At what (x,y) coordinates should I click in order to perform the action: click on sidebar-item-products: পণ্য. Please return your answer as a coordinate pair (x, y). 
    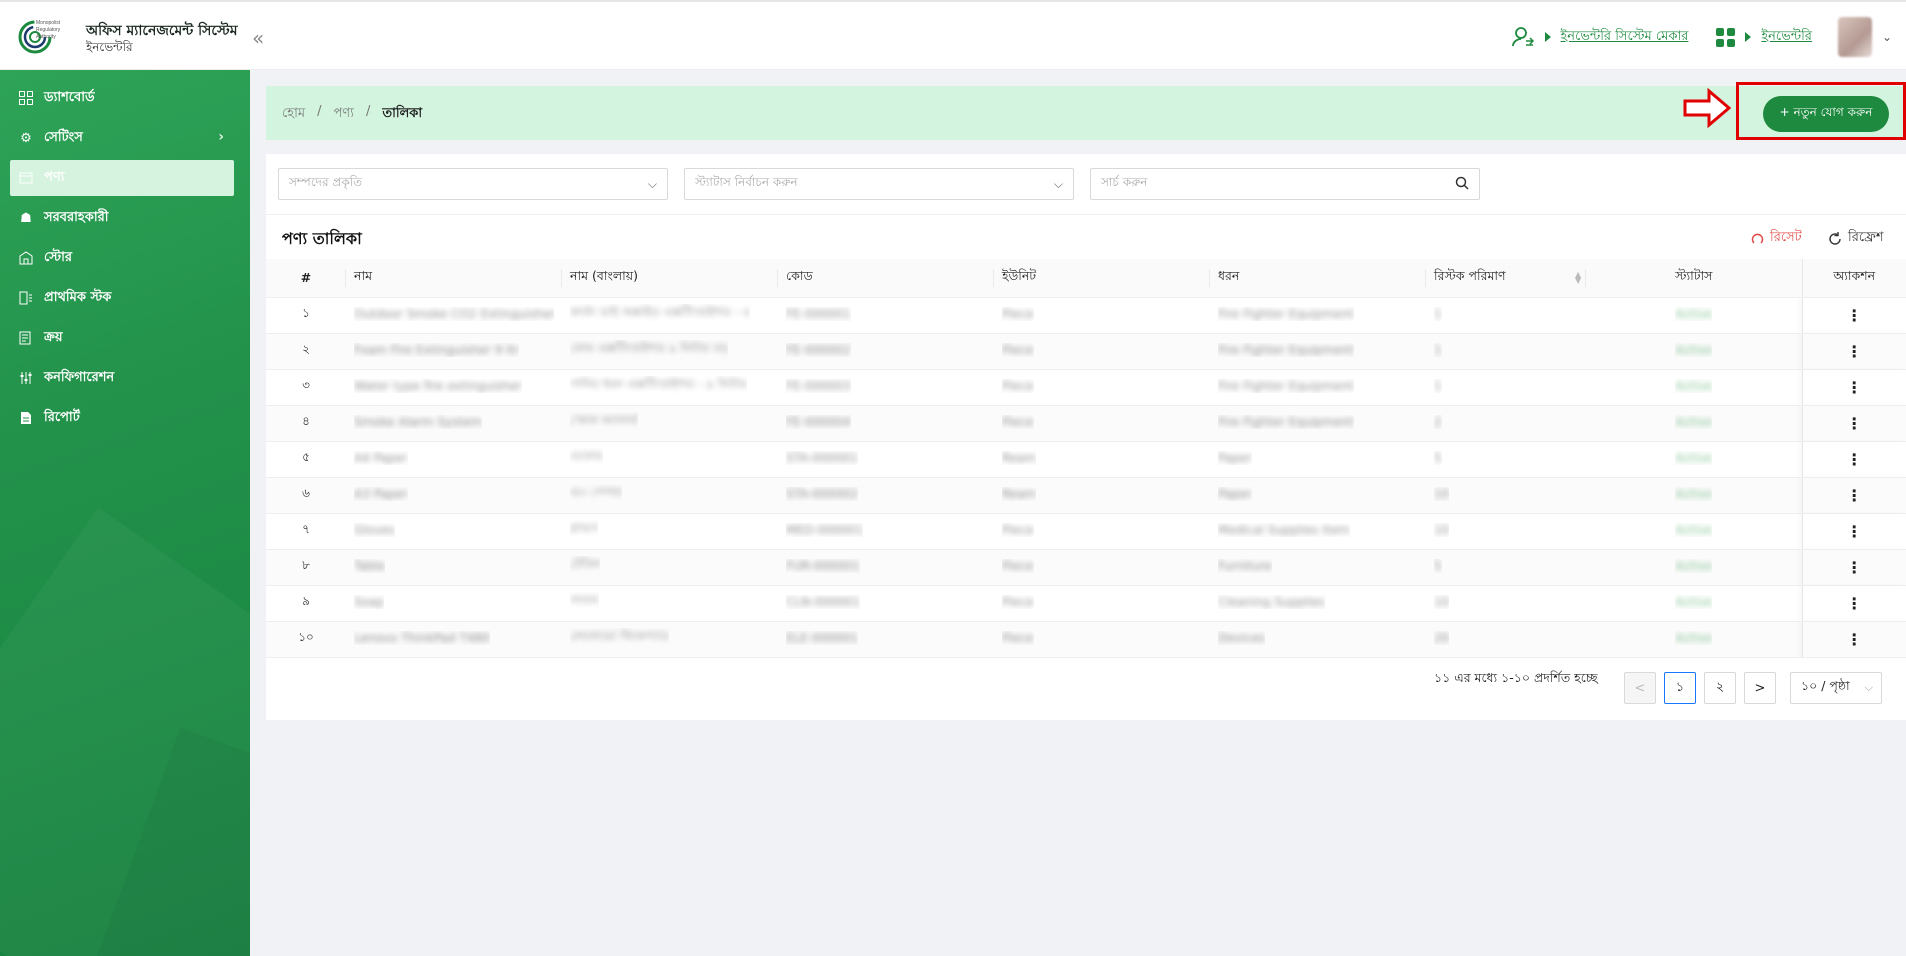
    Looking at the image, I should click on (122, 178).